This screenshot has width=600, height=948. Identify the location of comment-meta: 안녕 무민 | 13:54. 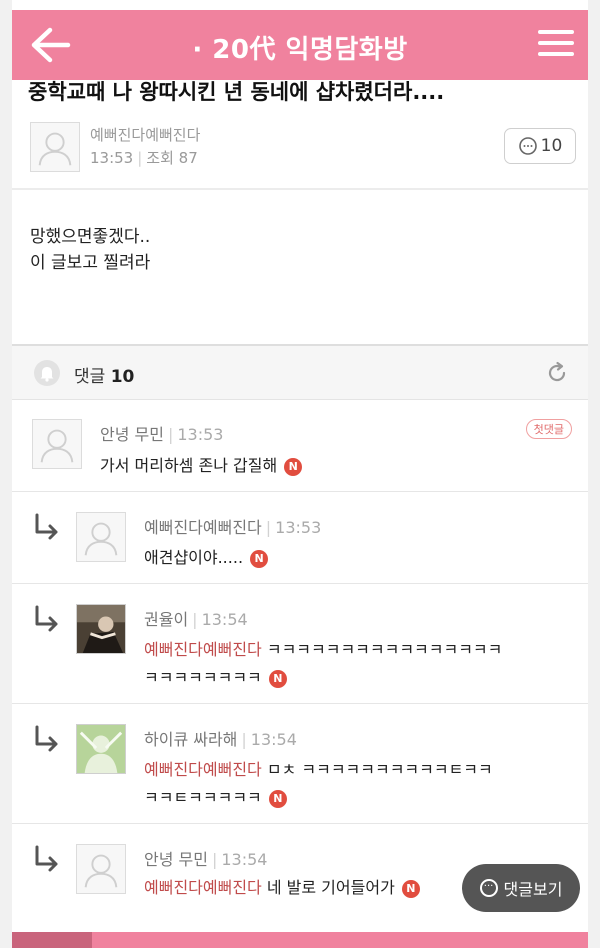
(205, 858).